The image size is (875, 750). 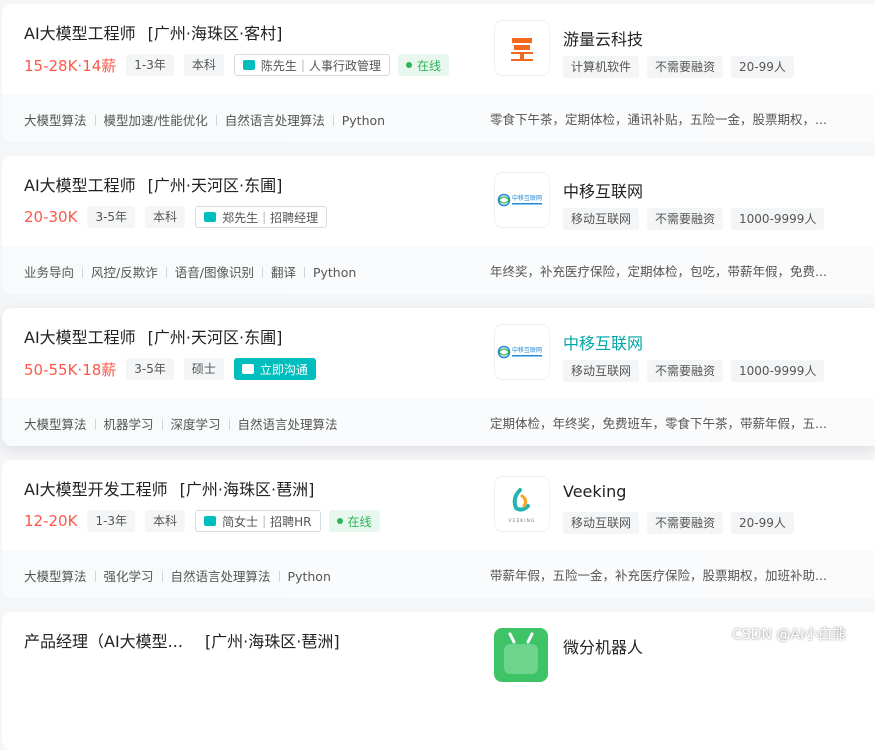 I want to click on recruiter-role: 招聘HR, so click(x=291, y=521).